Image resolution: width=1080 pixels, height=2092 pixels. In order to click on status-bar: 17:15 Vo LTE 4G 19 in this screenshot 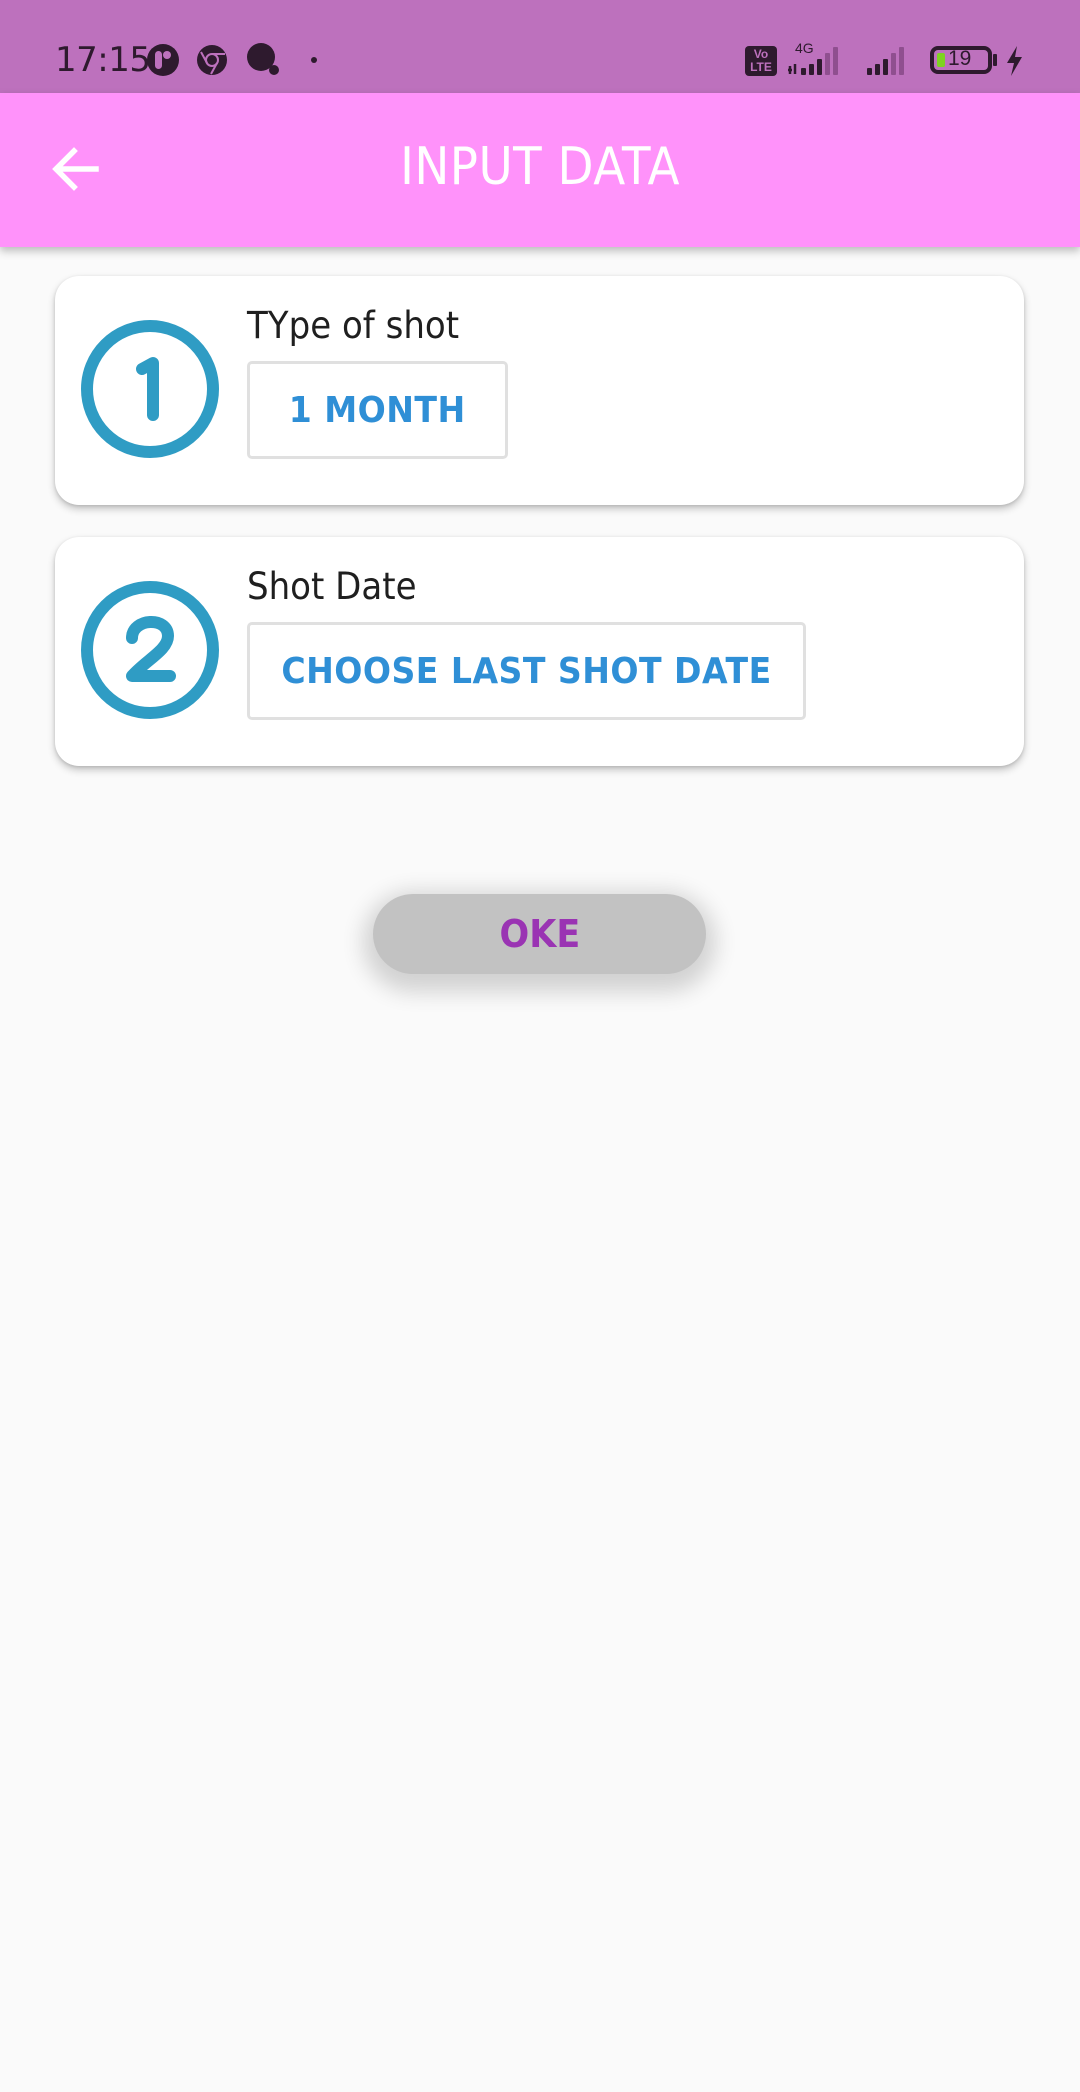, I will do `click(540, 46)`.